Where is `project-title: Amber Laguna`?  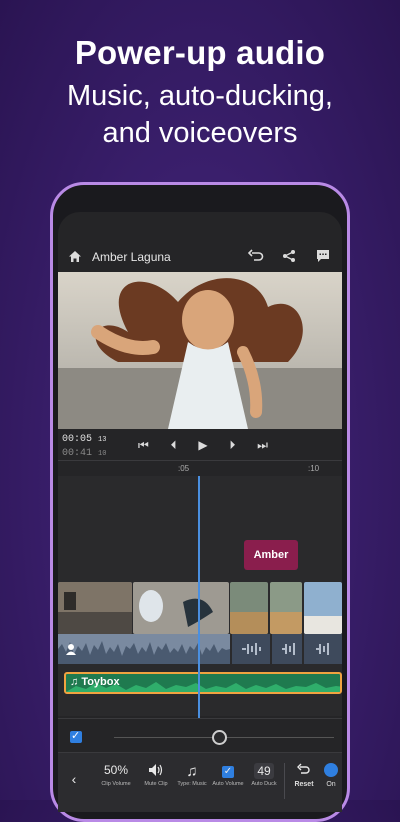 project-title: Amber Laguna is located at coordinates (131, 257).